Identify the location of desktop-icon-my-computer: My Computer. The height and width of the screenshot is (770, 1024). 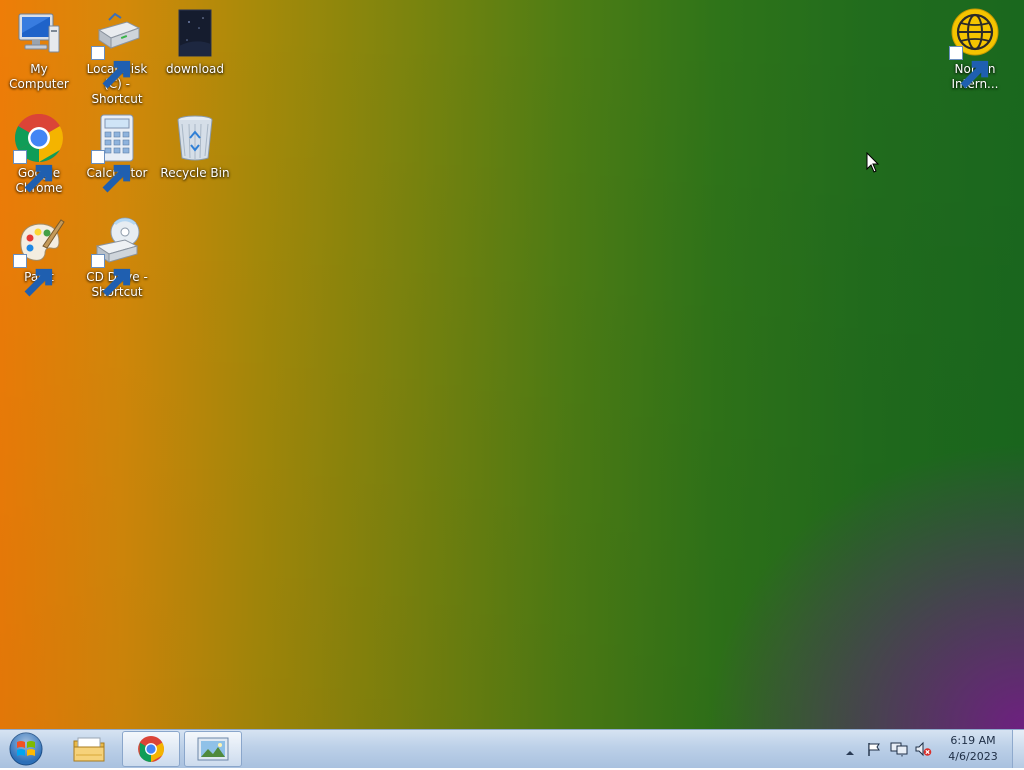
(39, 48).